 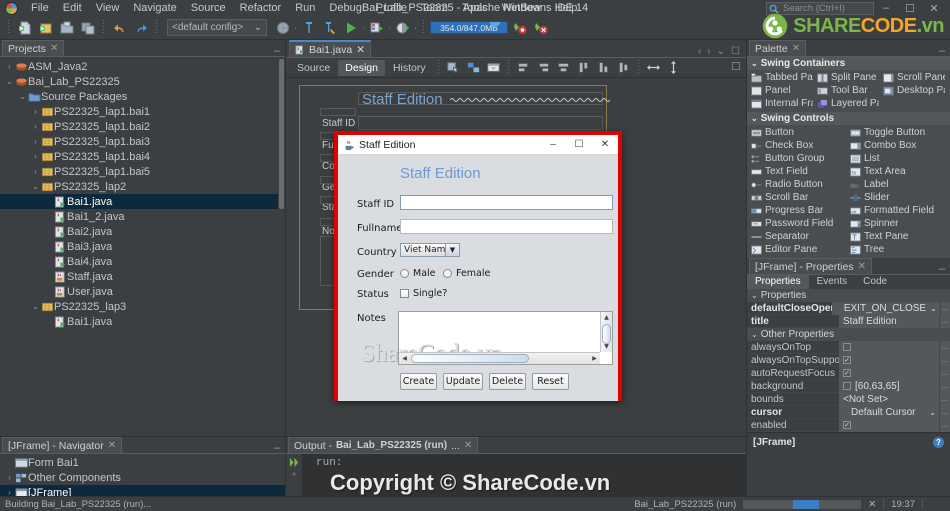 I want to click on palette-item-text-area: tx Text Area, so click(x=897, y=171).